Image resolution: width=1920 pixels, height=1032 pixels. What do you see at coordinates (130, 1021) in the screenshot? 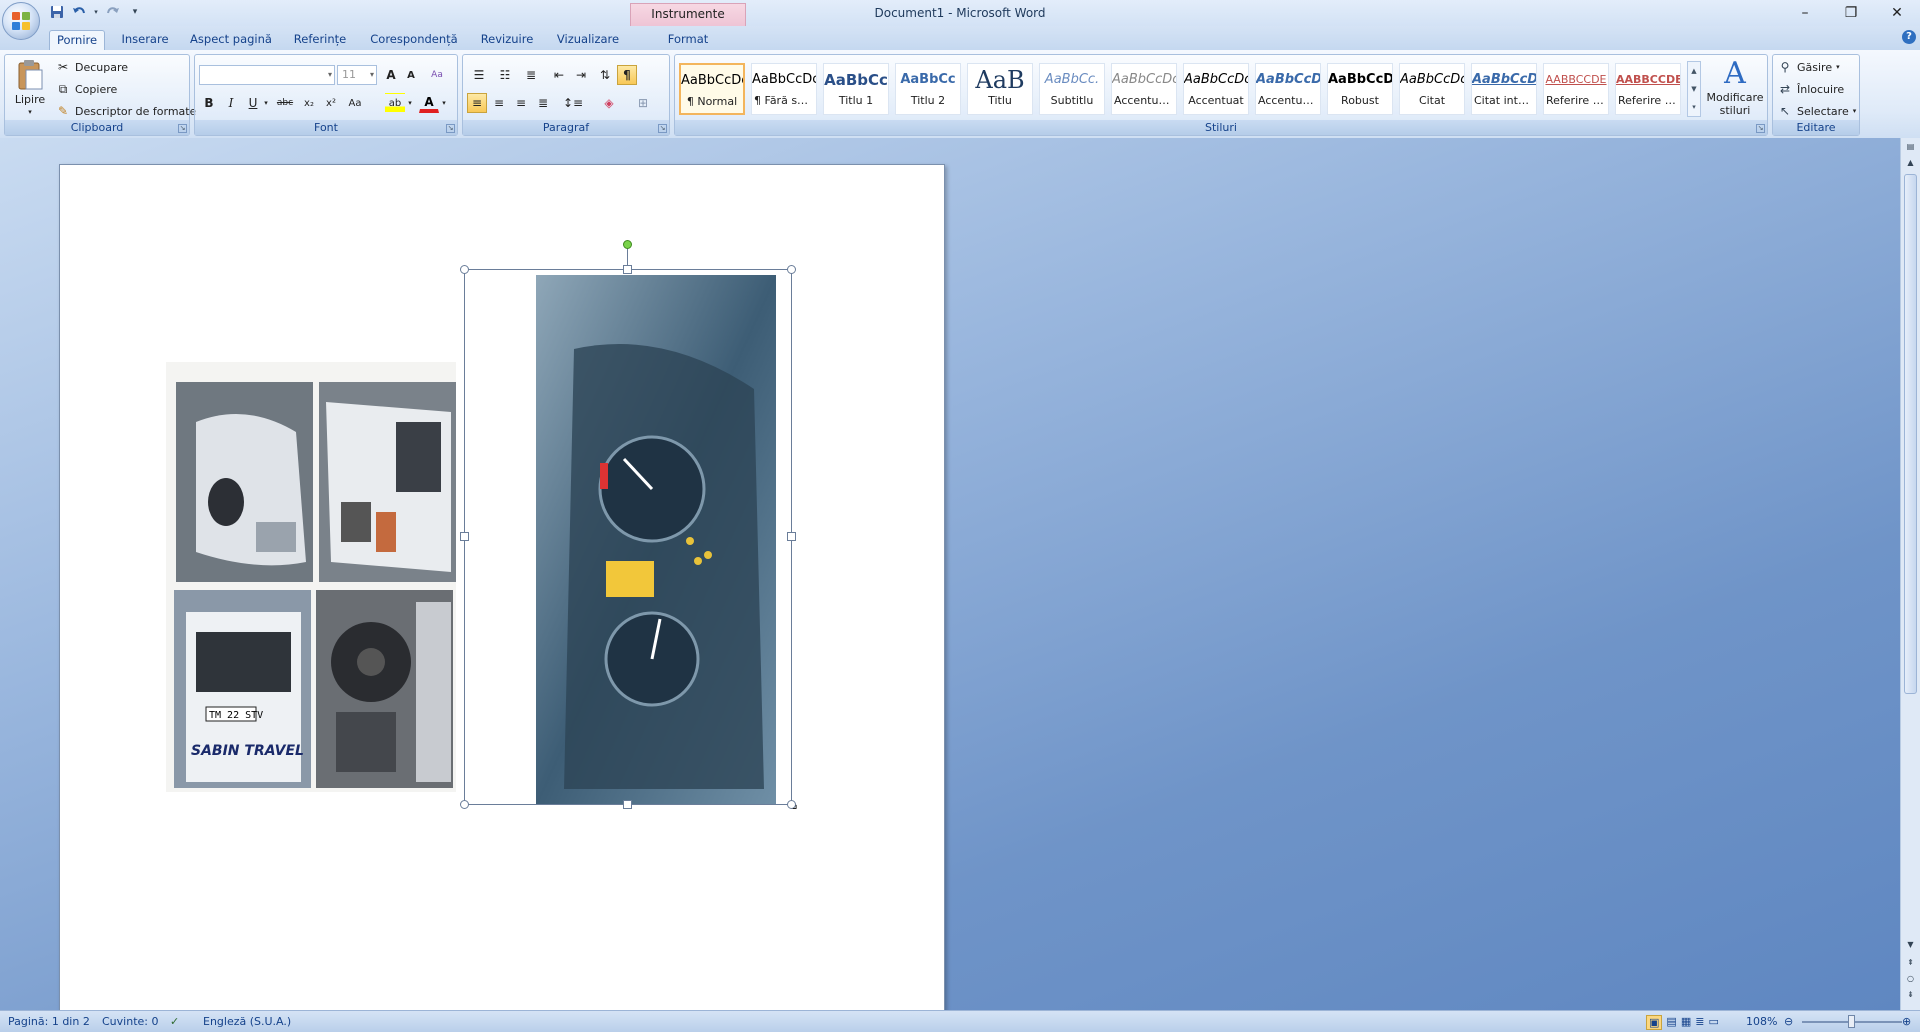
I see `word-count: Cuvinte: 0` at bounding box center [130, 1021].